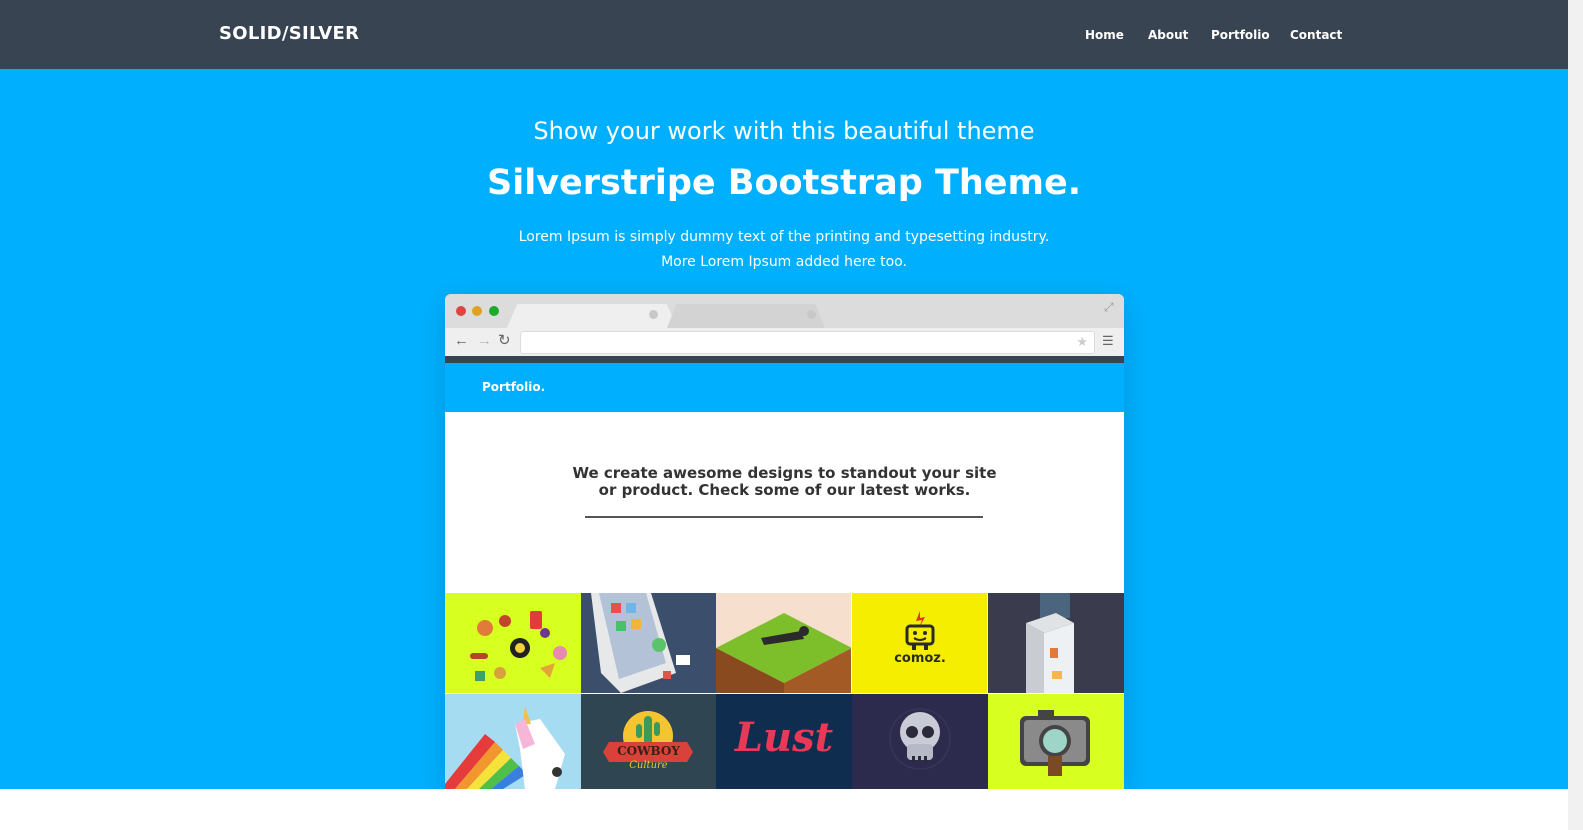  I want to click on refrigerator-icon, so click(1050, 643).